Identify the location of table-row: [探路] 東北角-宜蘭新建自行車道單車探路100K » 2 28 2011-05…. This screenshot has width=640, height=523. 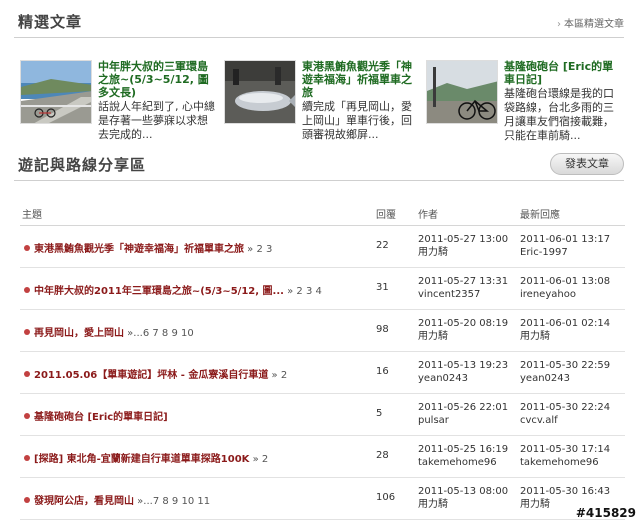
(322, 457).